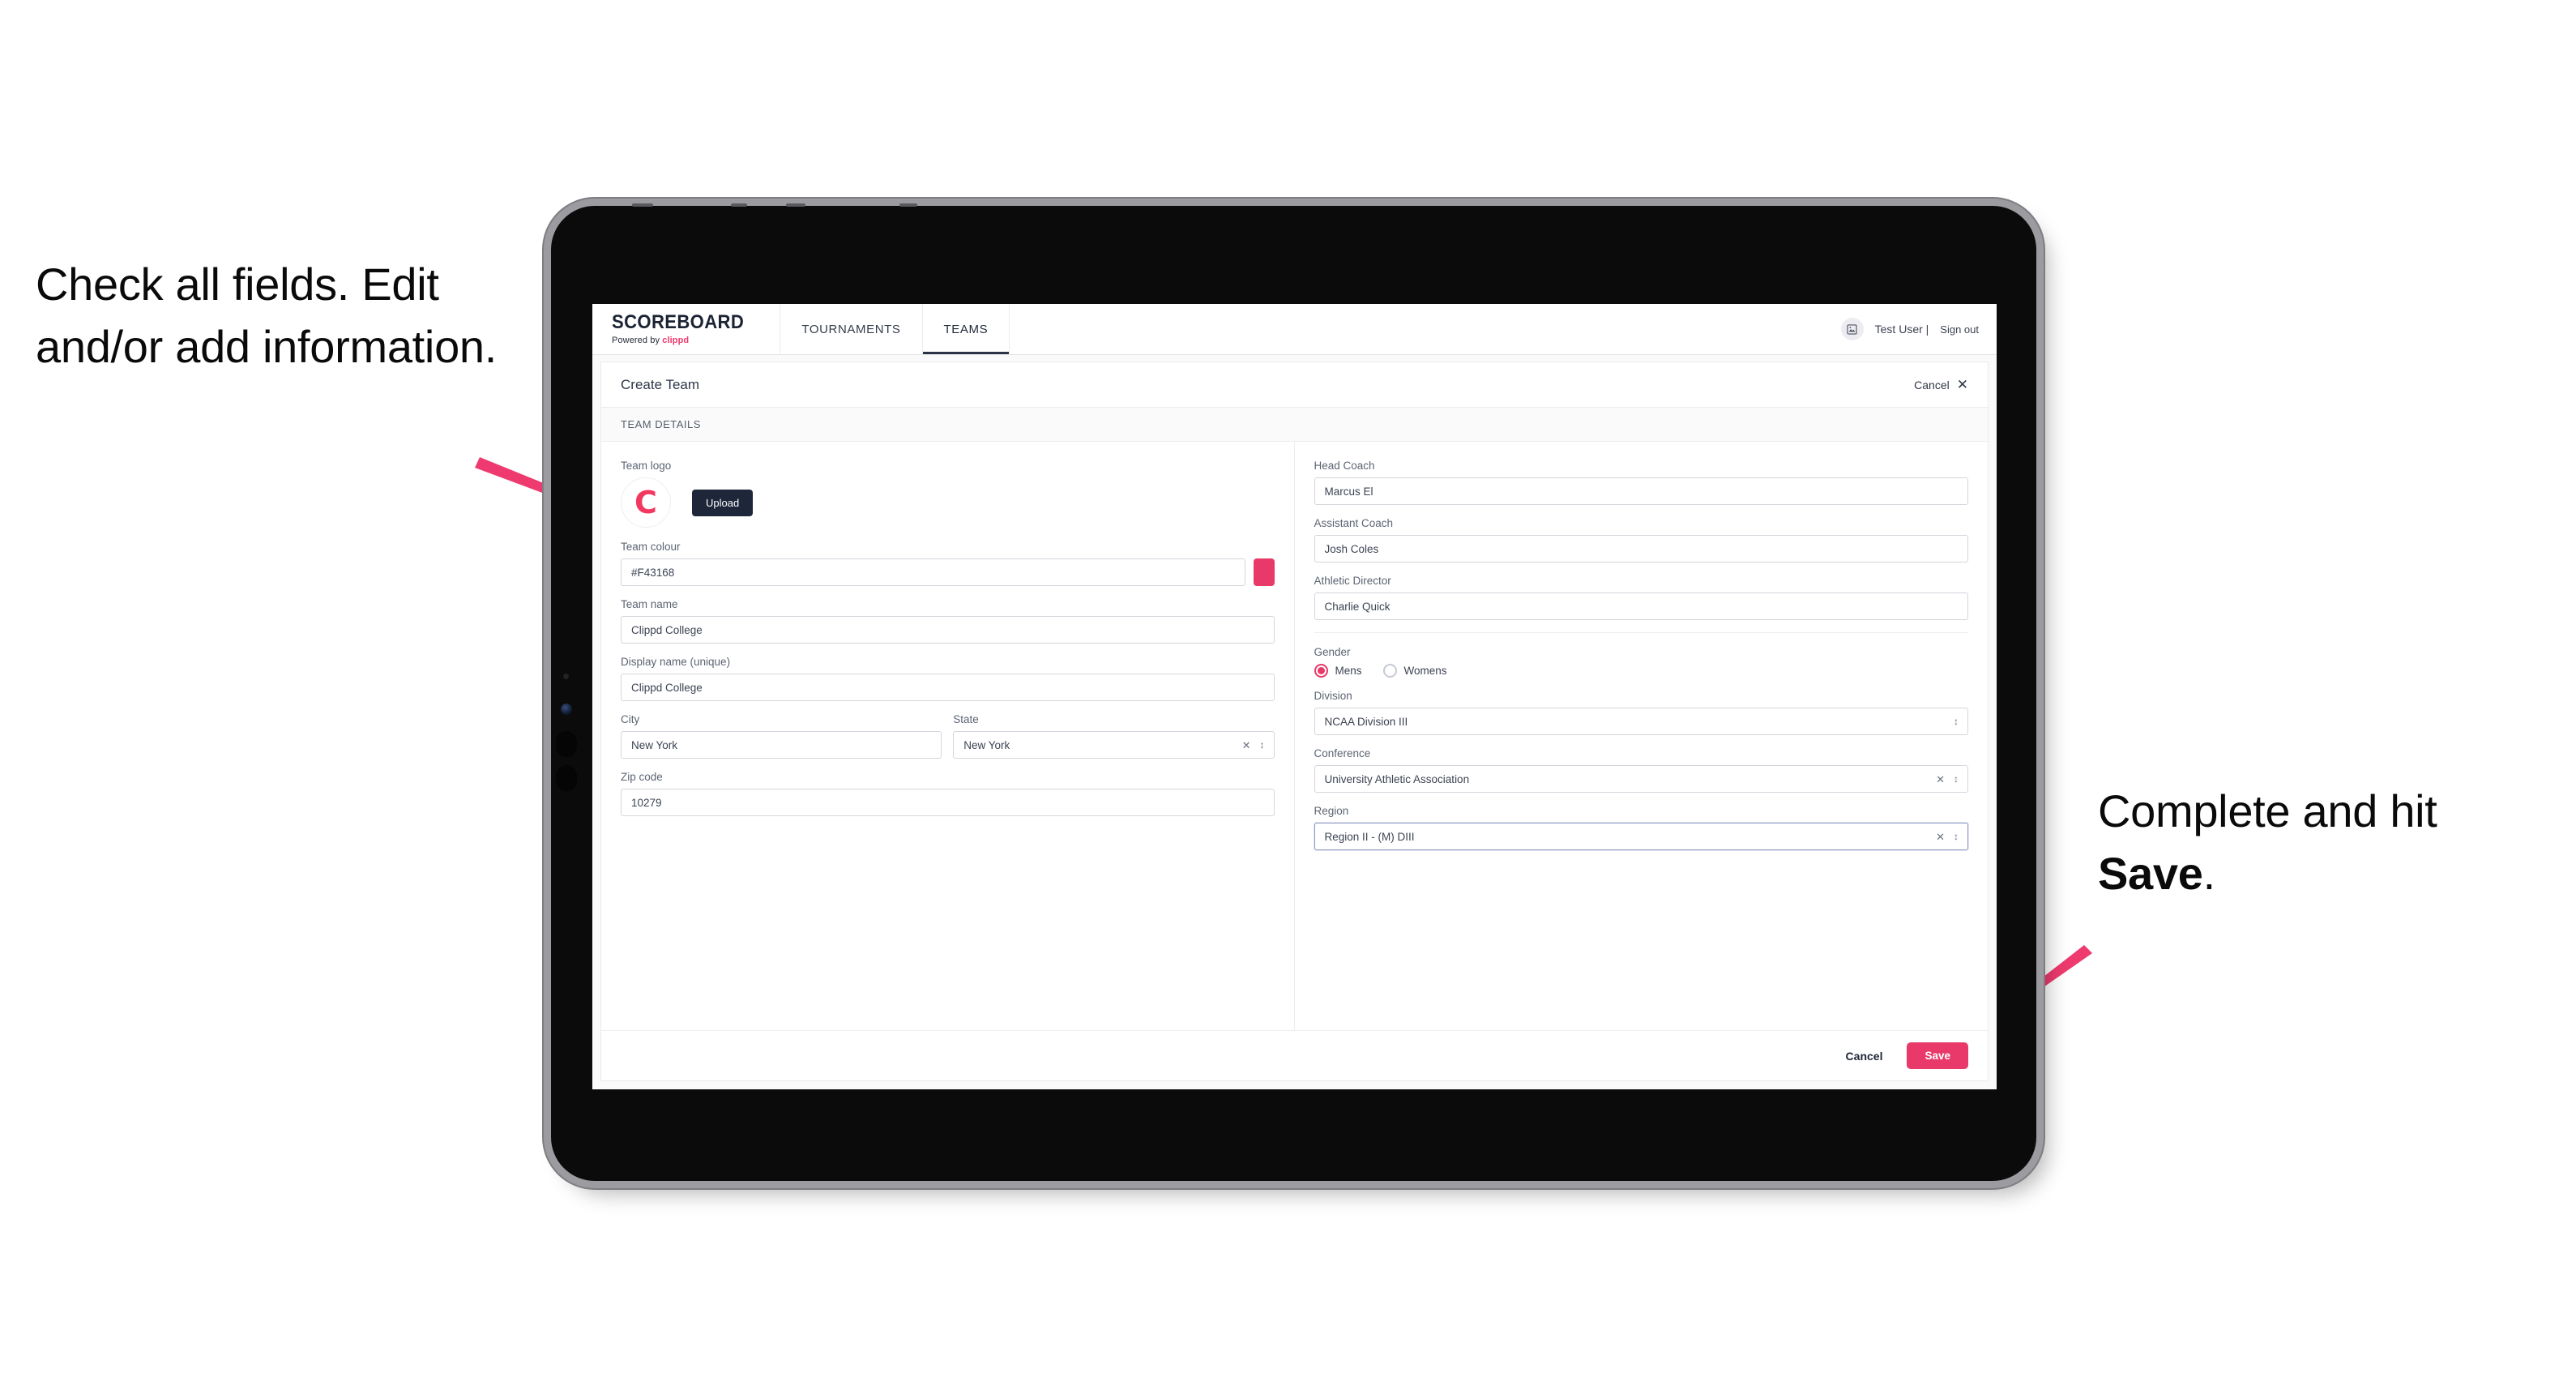 This screenshot has width=2576, height=1386. Describe the element at coordinates (851, 329) in the screenshot. I see `nav-tab-tournaments: TOURNAMENTS` at that location.